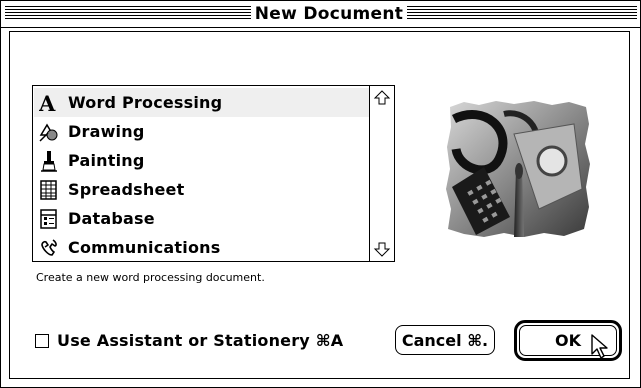 This screenshot has width=641, height=388. Describe the element at coordinates (329, 14) in the screenshot. I see `window-title: New Document` at that location.